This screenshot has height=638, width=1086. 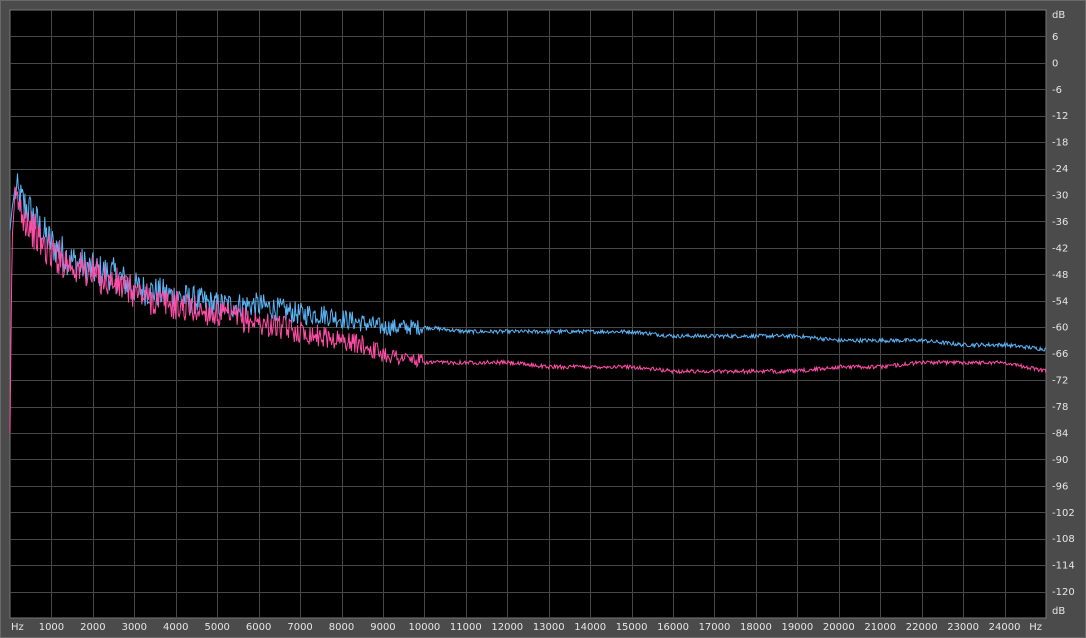 What do you see at coordinates (922, 627) in the screenshot?
I see `x-tick-label: 22000` at bounding box center [922, 627].